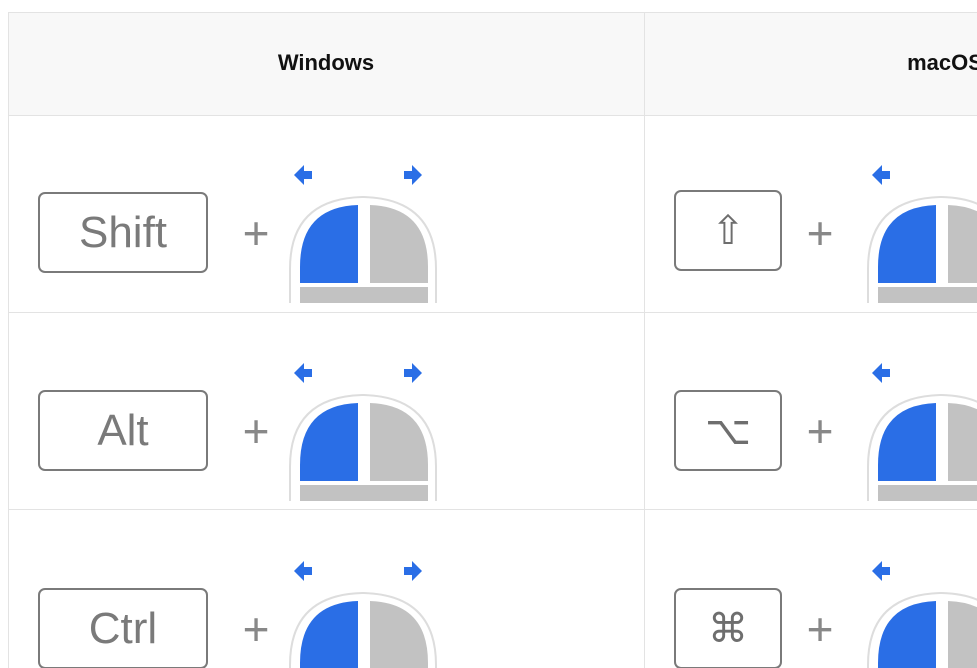 This screenshot has width=977, height=668. I want to click on ctrl-key: Ctrl, so click(123, 628).